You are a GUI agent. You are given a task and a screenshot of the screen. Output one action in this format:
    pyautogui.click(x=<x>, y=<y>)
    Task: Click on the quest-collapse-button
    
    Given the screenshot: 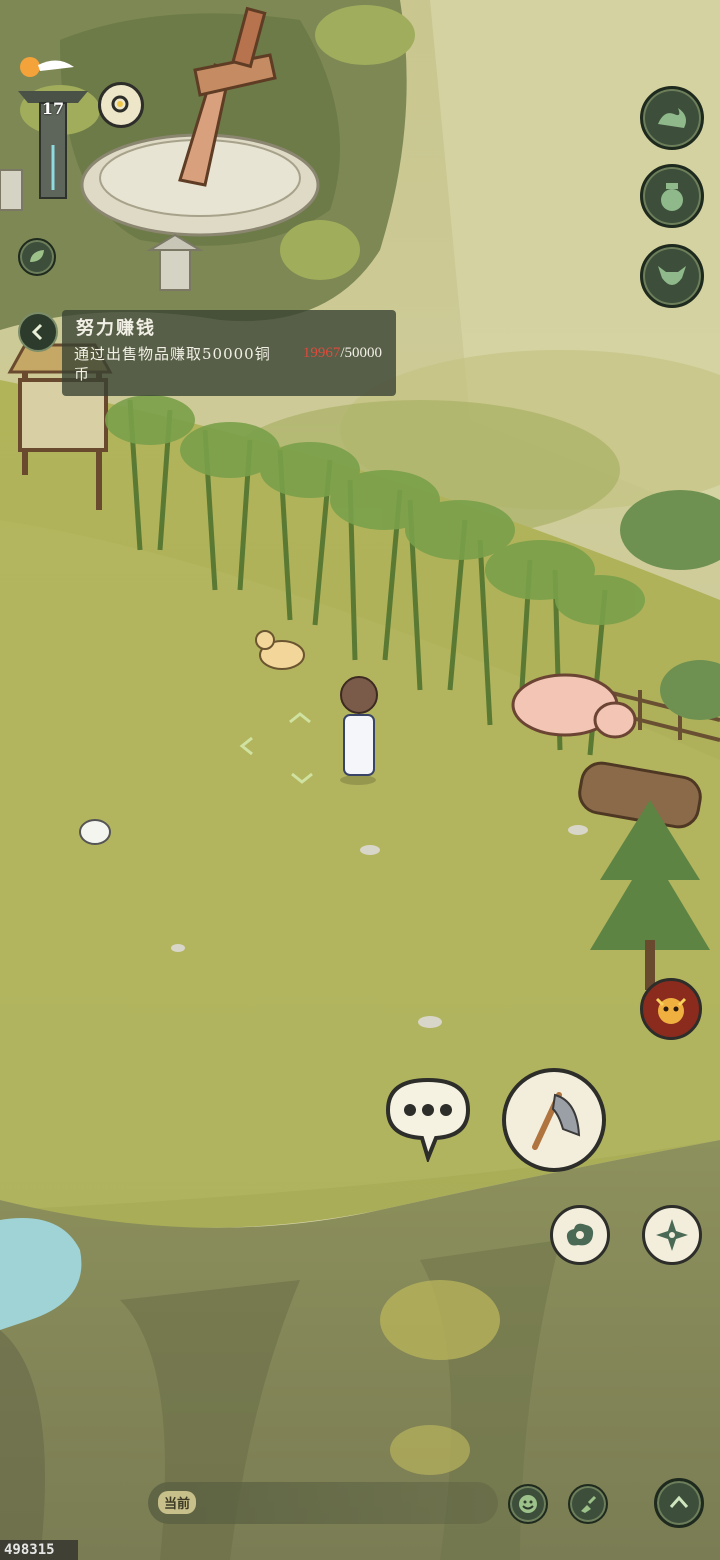 What is the action you would take?
    pyautogui.click(x=38, y=332)
    